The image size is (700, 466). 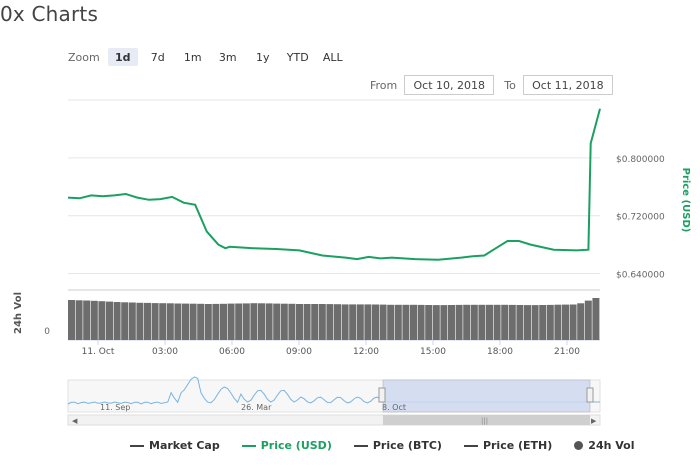 I want to click on x-tick-label: 06:00, so click(x=232, y=352).